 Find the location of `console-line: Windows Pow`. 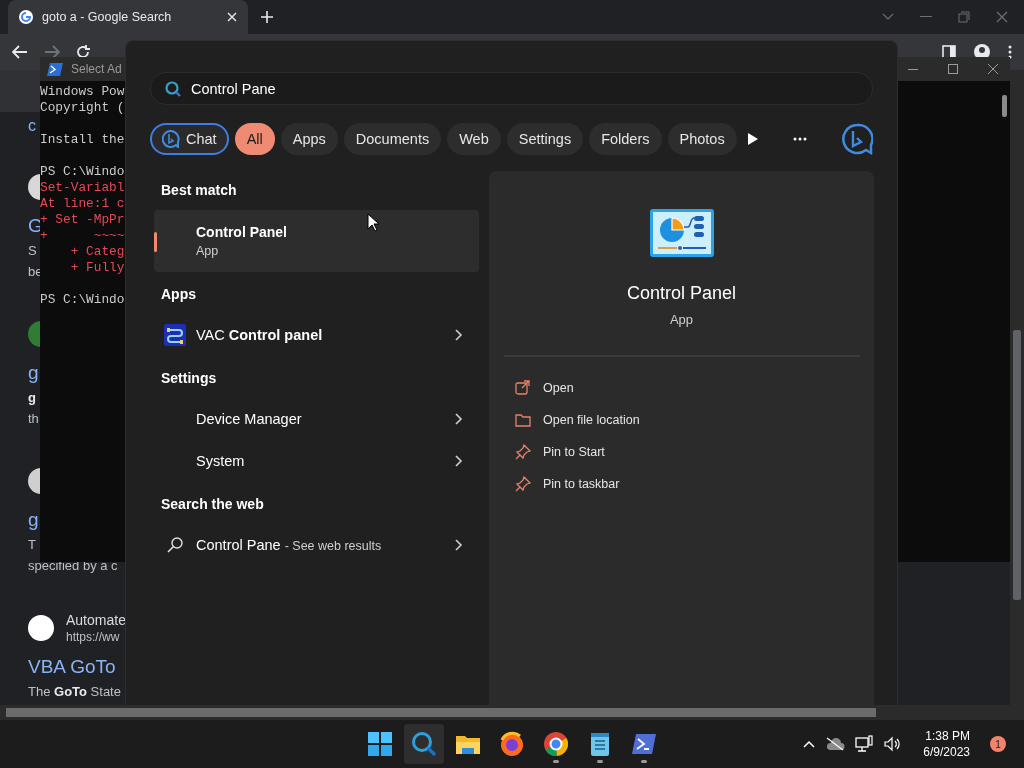

console-line: Windows Pow is located at coordinates (82, 92).